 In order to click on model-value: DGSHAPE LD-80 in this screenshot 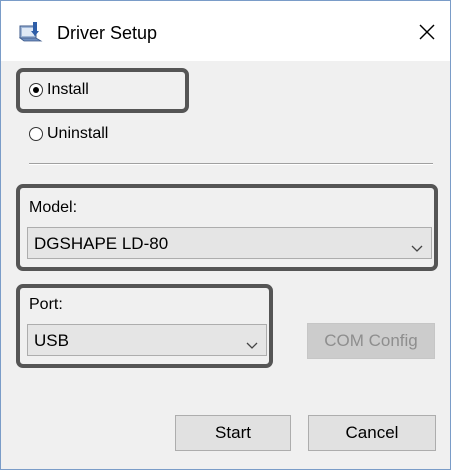, I will do `click(101, 243)`.